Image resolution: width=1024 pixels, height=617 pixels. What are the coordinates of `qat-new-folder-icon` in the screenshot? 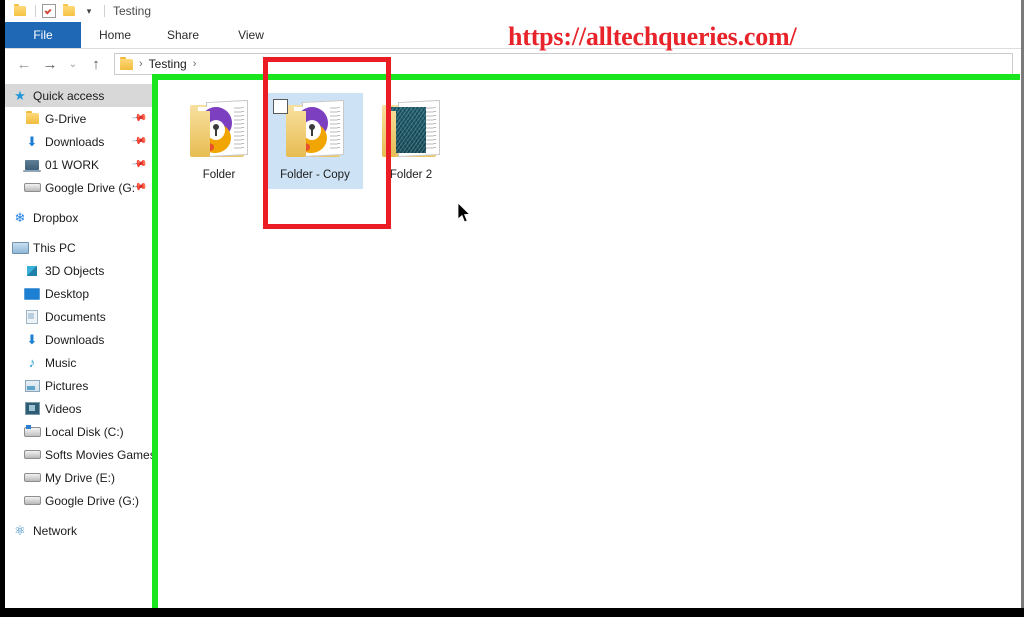 It's located at (69, 11).